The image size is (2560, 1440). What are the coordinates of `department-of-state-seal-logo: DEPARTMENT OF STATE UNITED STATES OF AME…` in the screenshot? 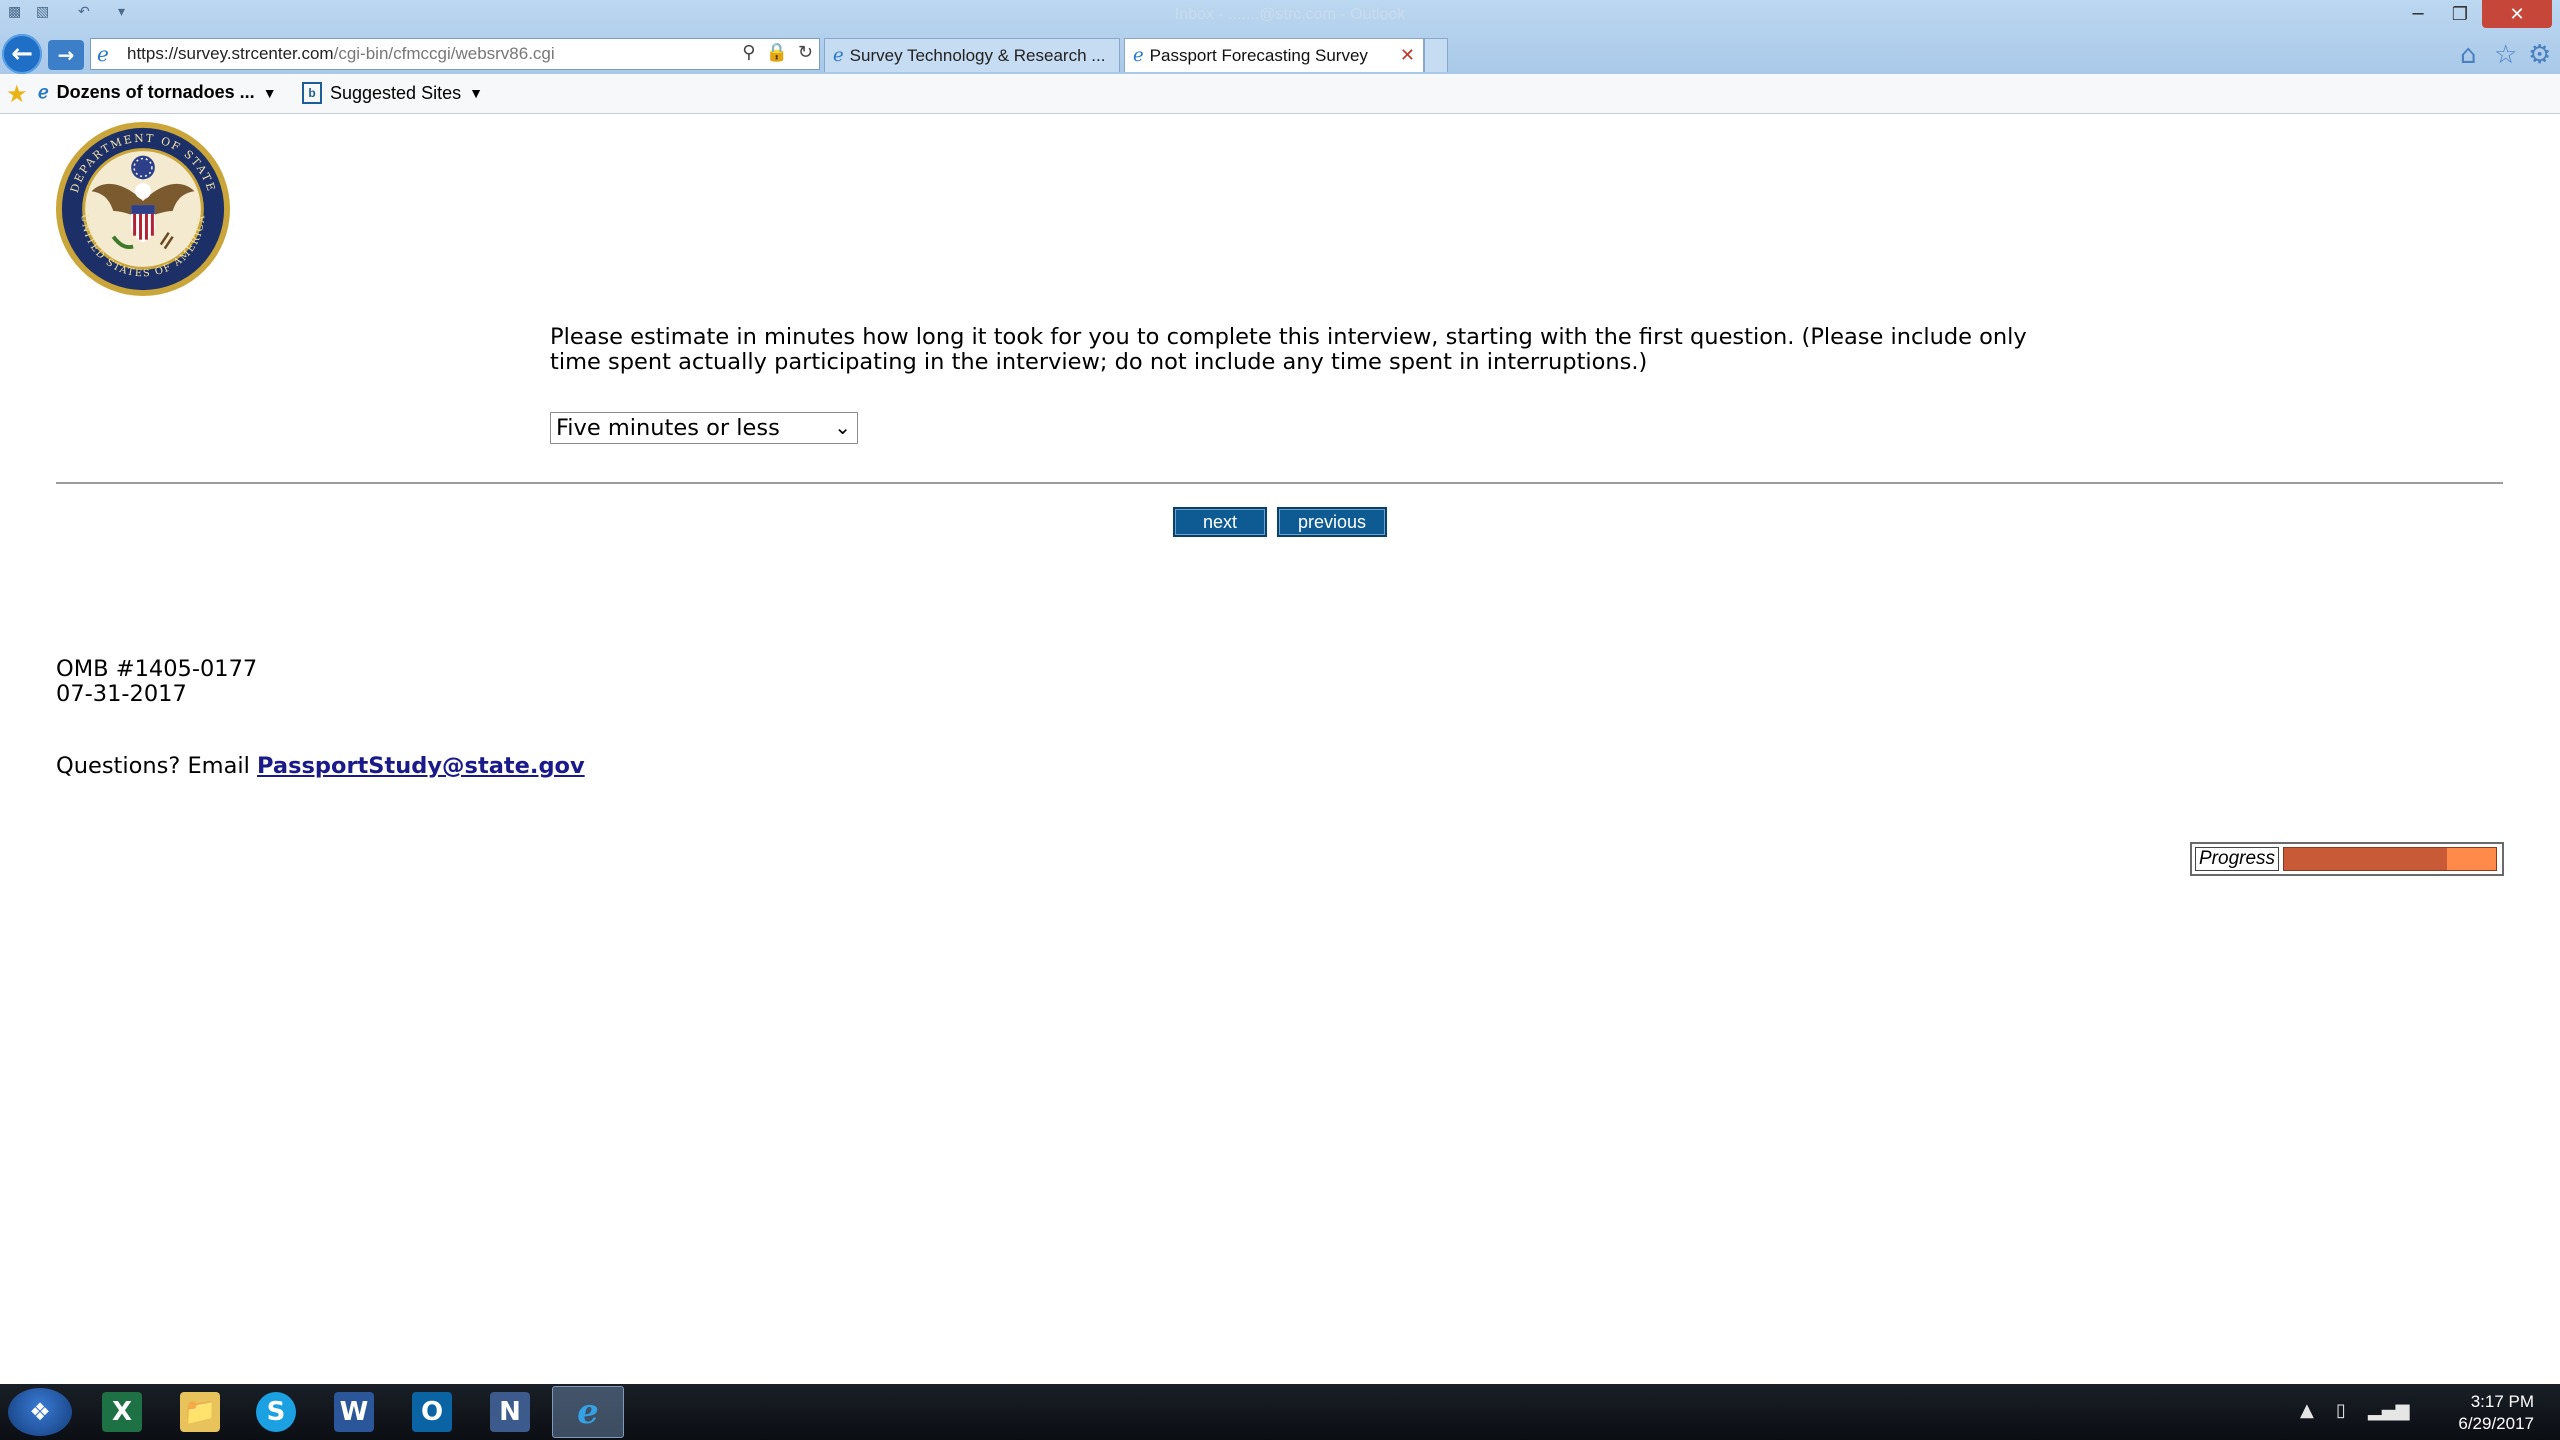 It's located at (143, 209).